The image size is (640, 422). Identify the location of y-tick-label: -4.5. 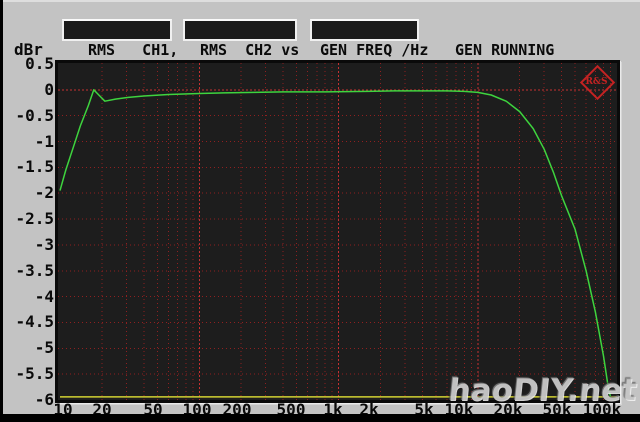
(34, 322).